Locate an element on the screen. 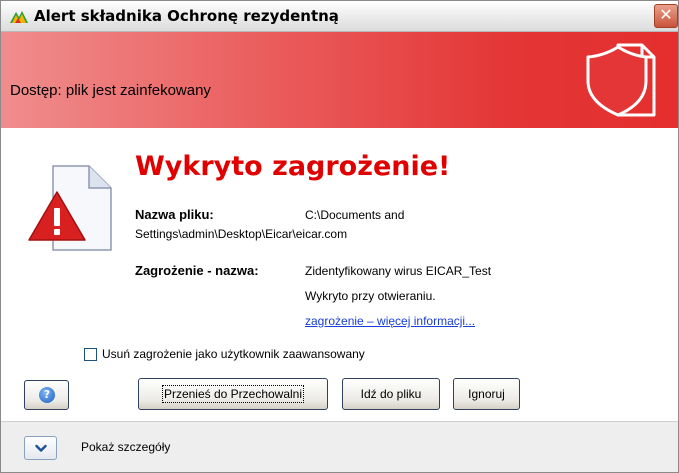 The width and height of the screenshot is (679, 473). detection-context-text: Wykryto przy otwieraniu. is located at coordinates (370, 296).